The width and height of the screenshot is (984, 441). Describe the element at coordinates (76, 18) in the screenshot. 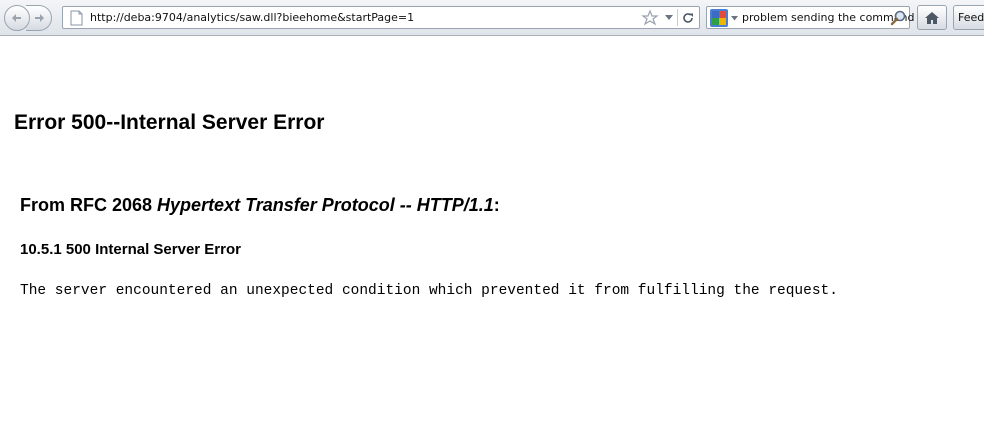

I see `page-icon` at that location.